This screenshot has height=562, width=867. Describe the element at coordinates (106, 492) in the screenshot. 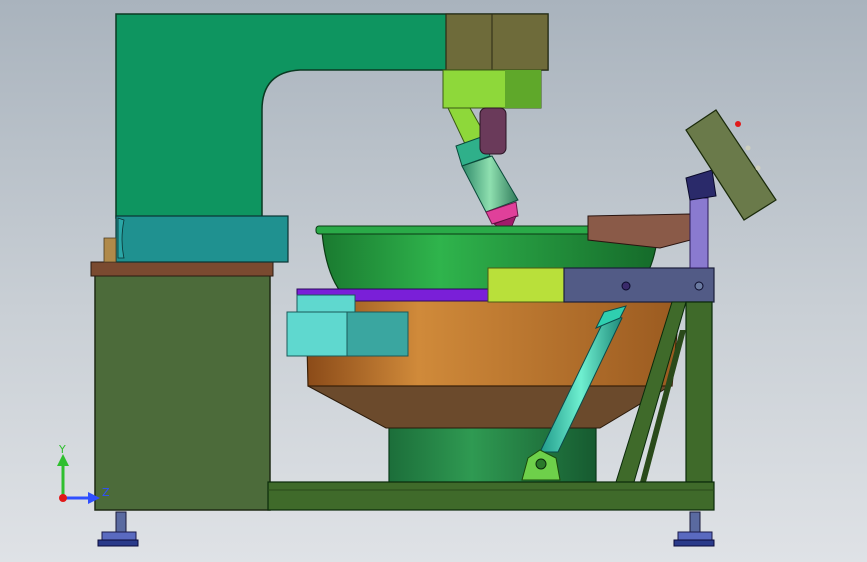

I see `z-axis-label: Z` at that location.